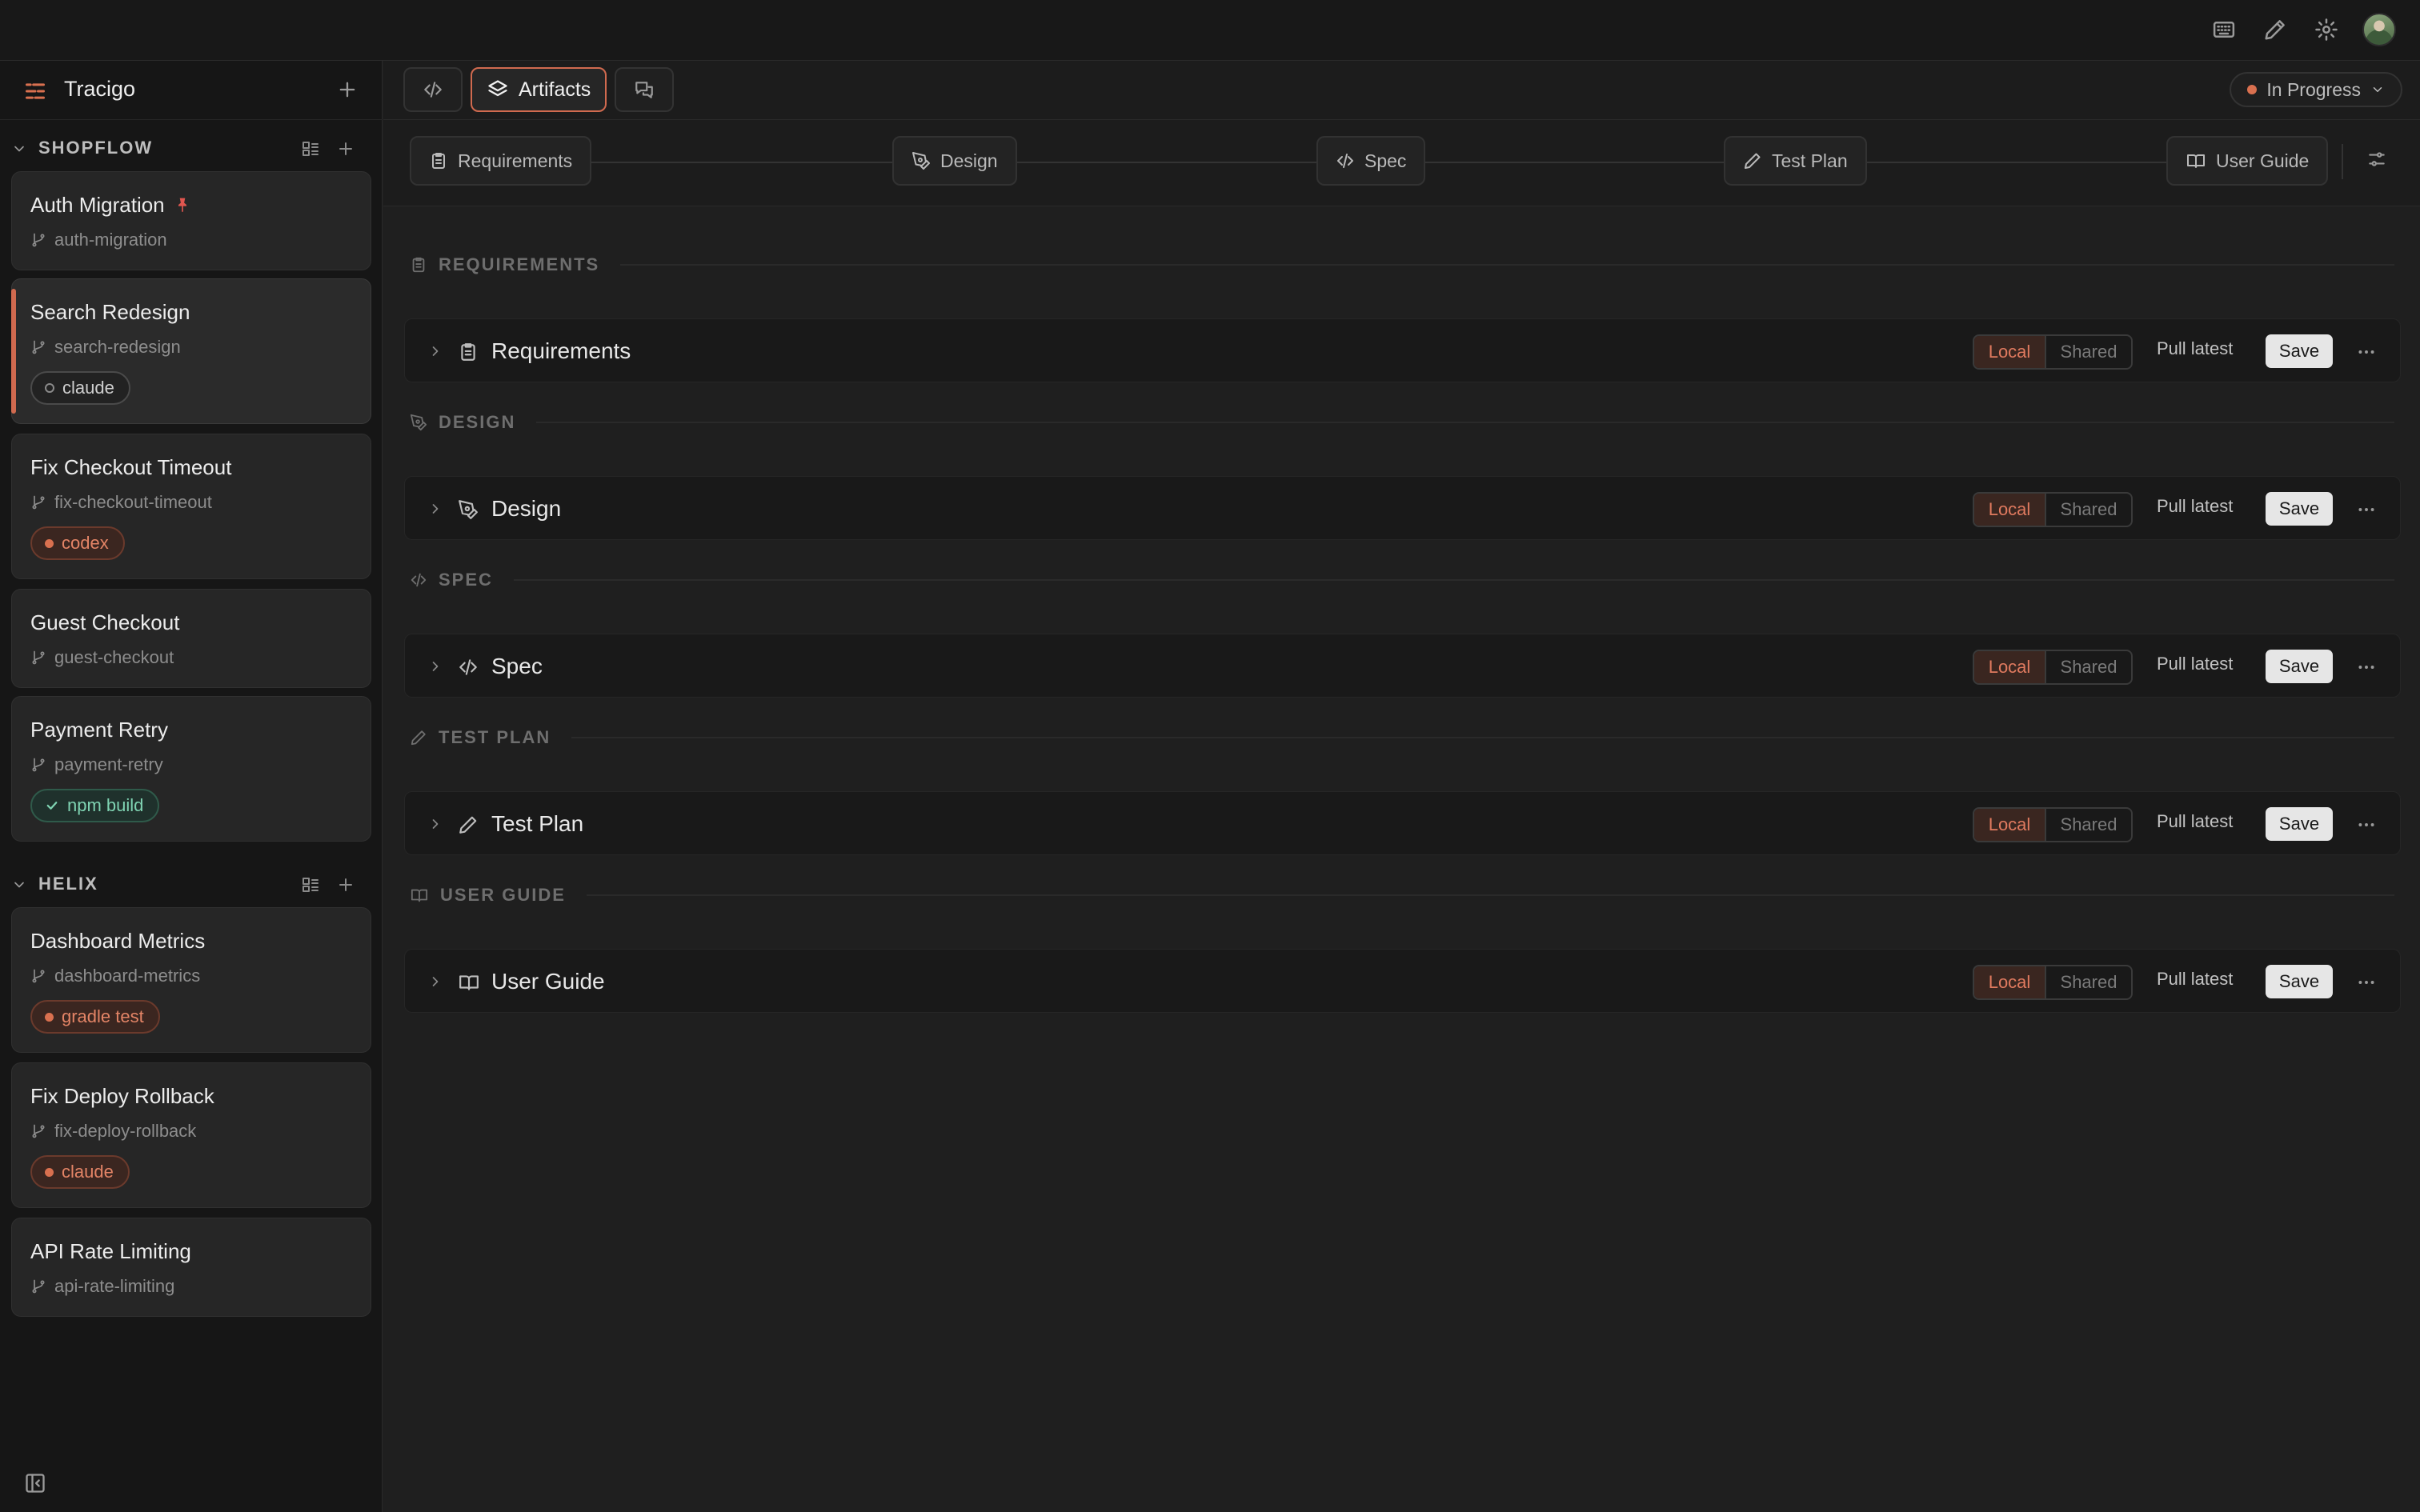  Describe the element at coordinates (113, 1131) in the screenshot. I see `branch-label: fix-deploy-rollback` at that location.